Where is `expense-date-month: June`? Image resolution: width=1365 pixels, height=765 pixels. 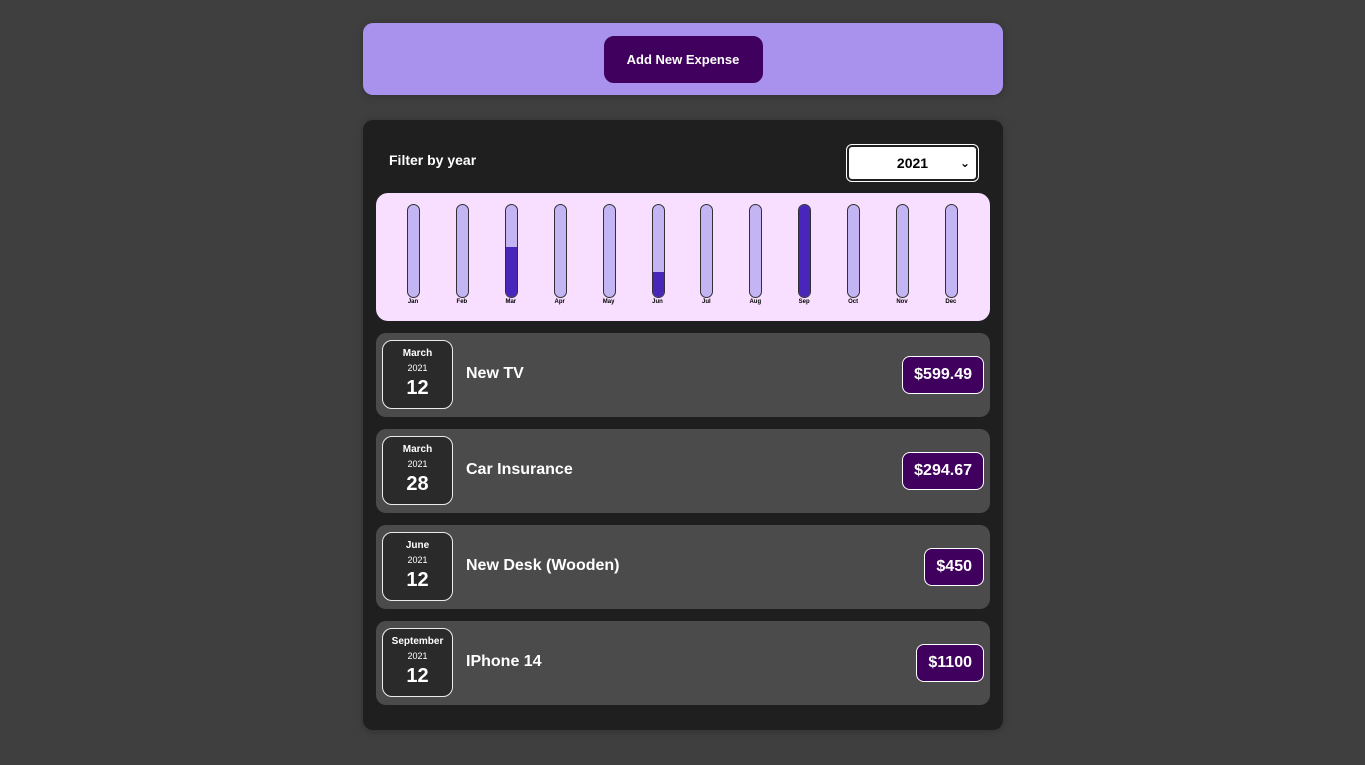 expense-date-month: June is located at coordinates (417, 545).